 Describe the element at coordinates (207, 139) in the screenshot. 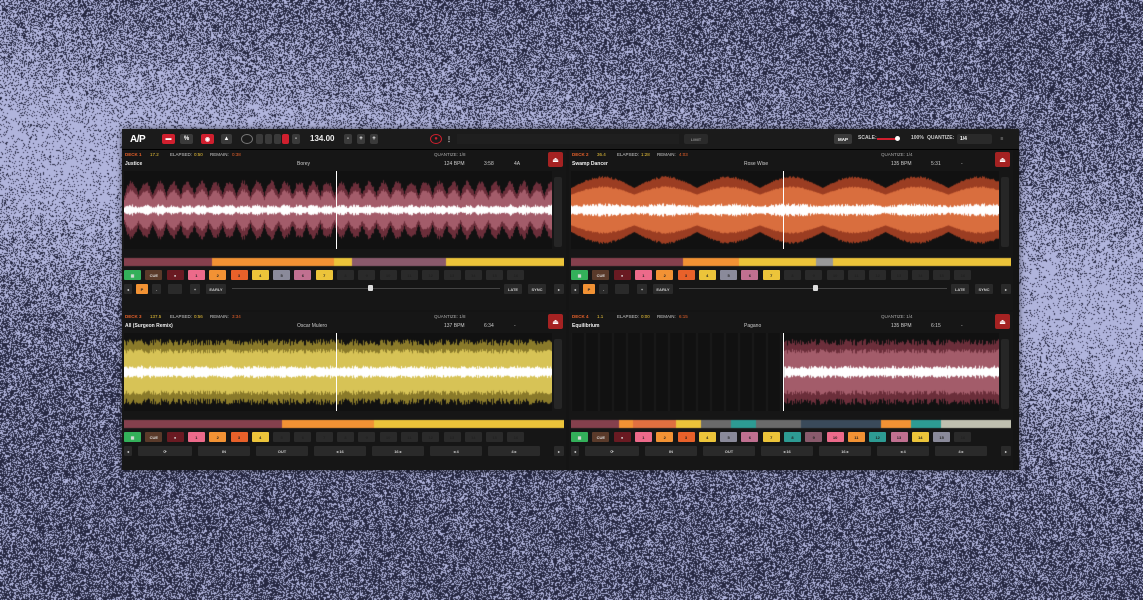

I see `record-icon: ◉` at that location.